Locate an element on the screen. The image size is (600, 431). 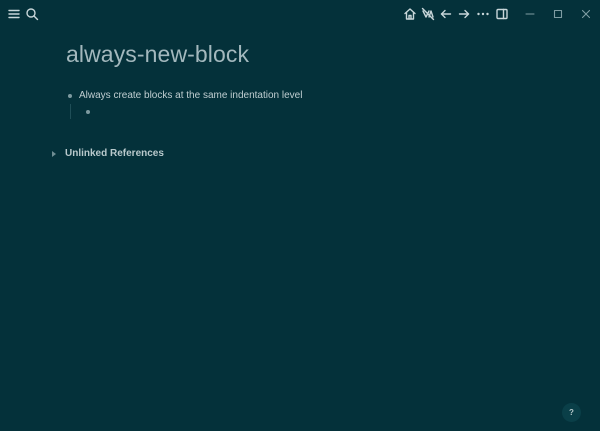
child-block-item is located at coordinates (184, 111).